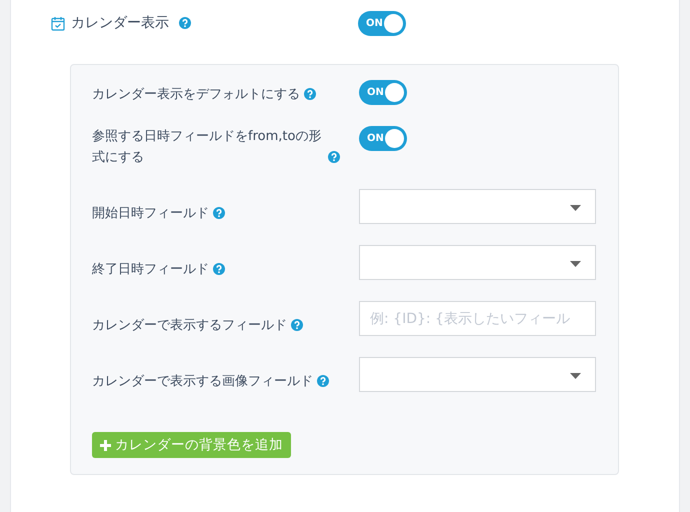  I want to click on setting-label: カレンダーで表示するフィールド, so click(189, 326).